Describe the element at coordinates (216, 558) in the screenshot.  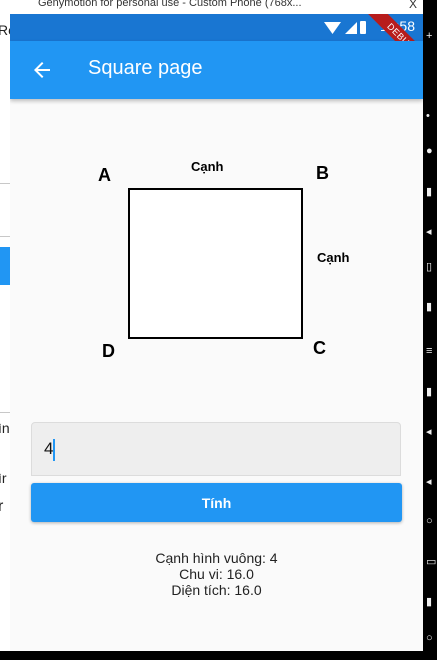
I see `result-side: Cạnh hình vuông: 4` at that location.